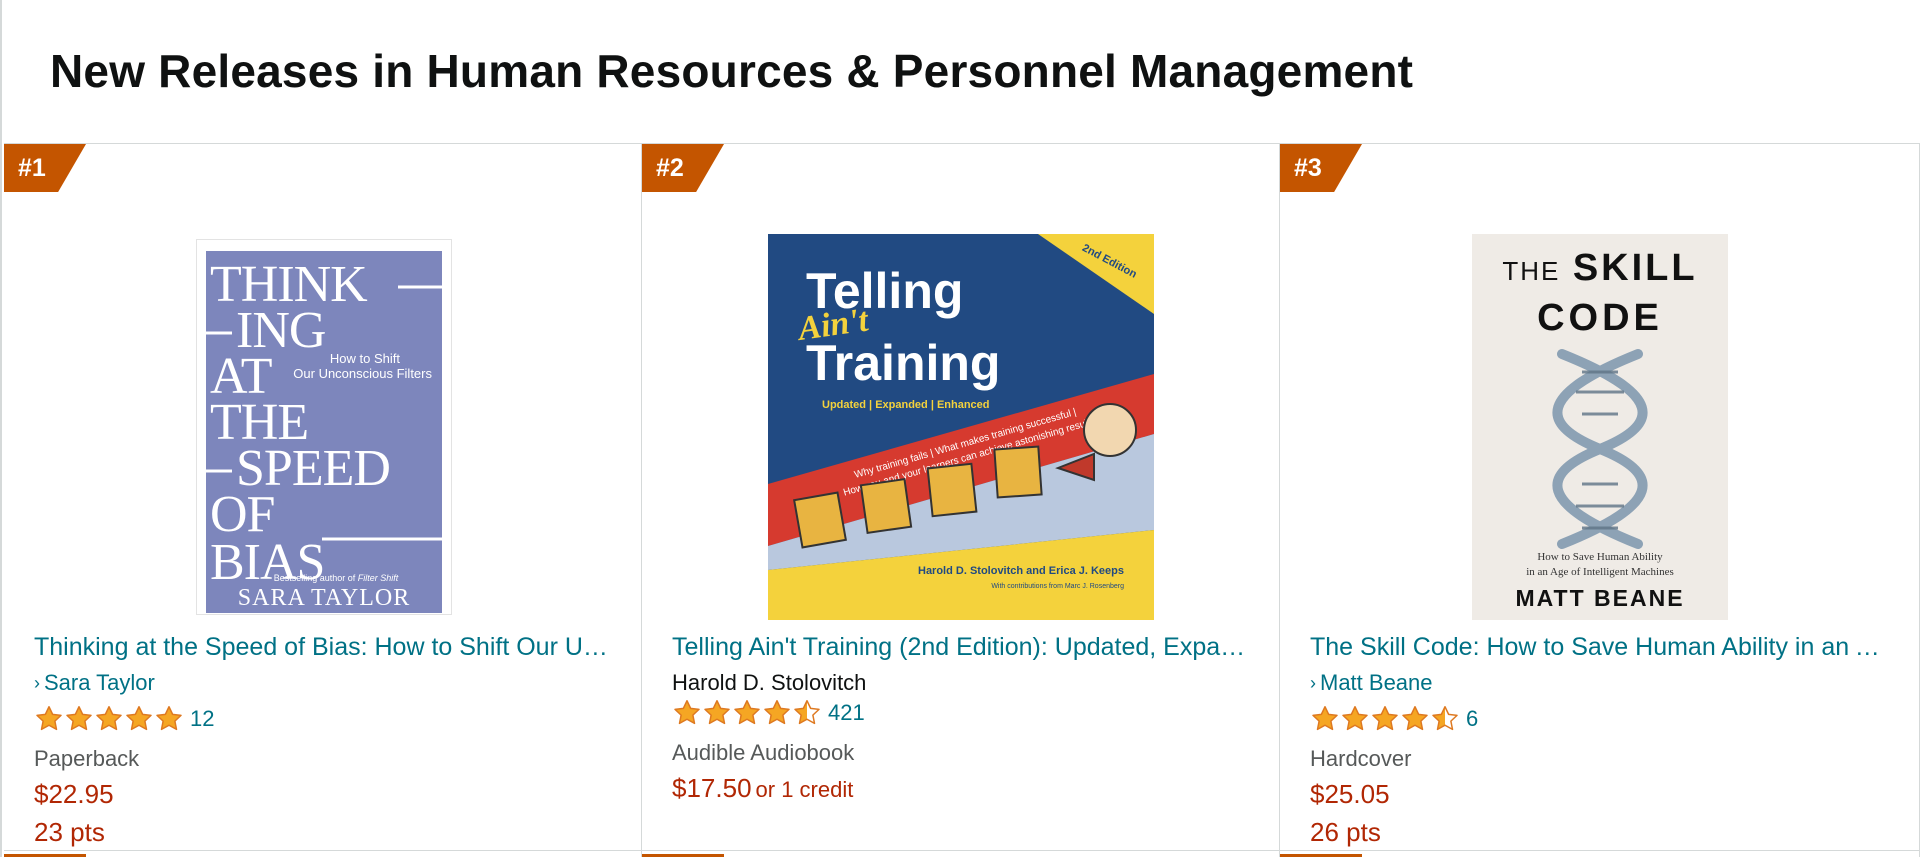  What do you see at coordinates (1321, 168) in the screenshot?
I see `rank-badge: #3` at bounding box center [1321, 168].